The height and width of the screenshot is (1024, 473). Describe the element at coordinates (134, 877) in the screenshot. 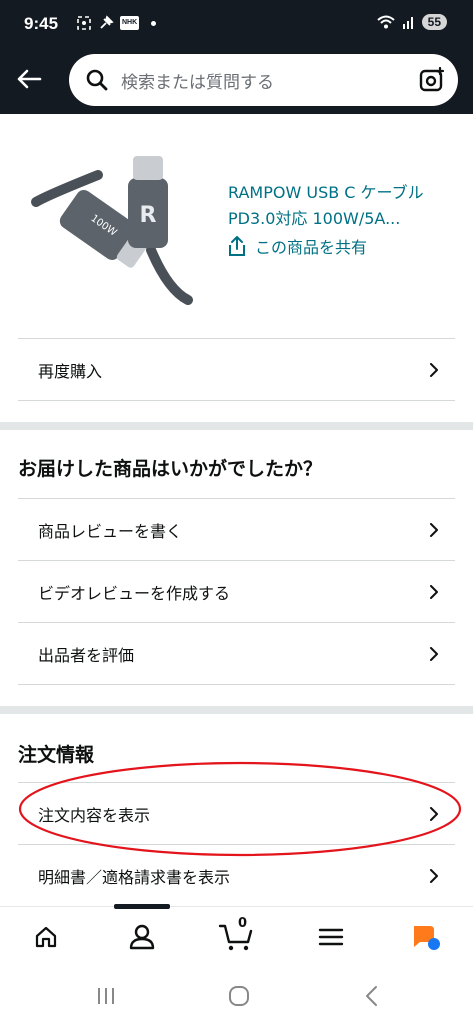

I see `view-invoice-label: 明細書／適格請求書を表示` at that location.